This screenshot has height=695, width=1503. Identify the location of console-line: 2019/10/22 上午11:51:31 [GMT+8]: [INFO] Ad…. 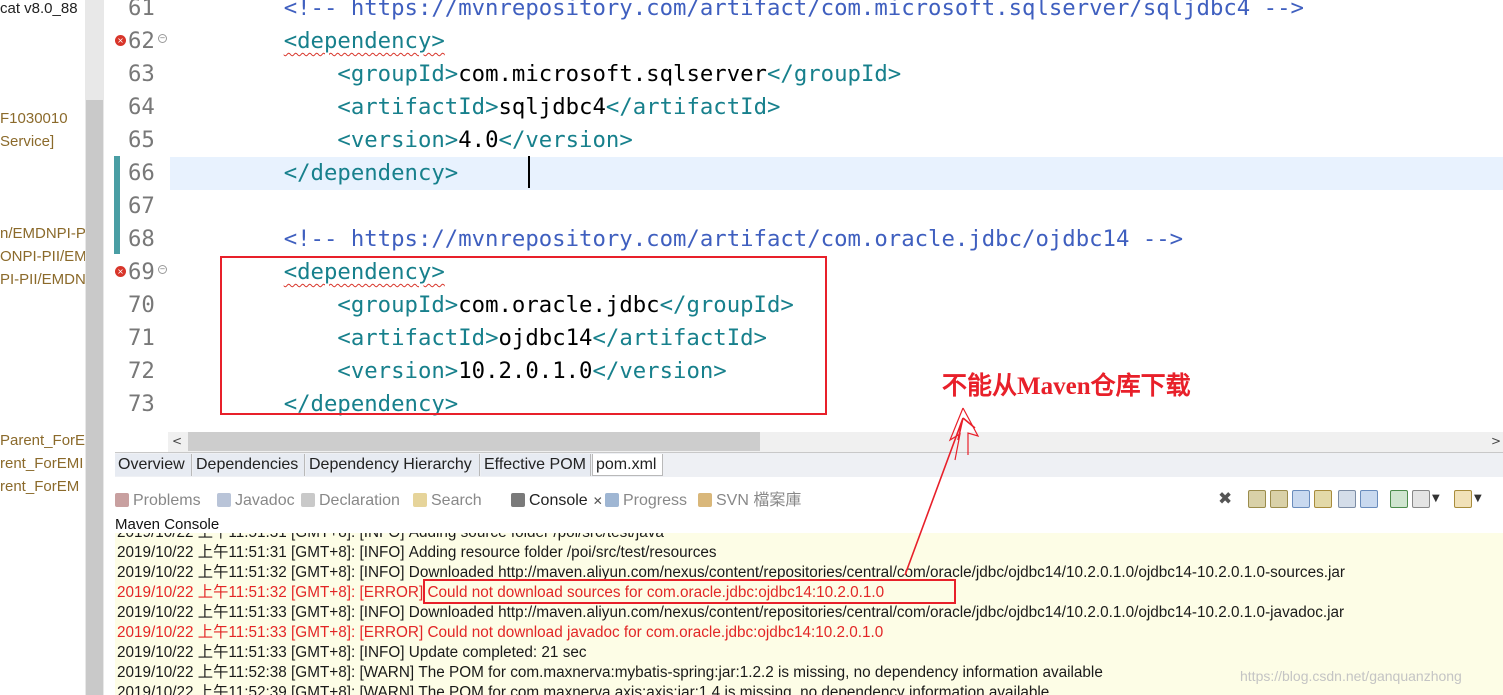
(390, 538).